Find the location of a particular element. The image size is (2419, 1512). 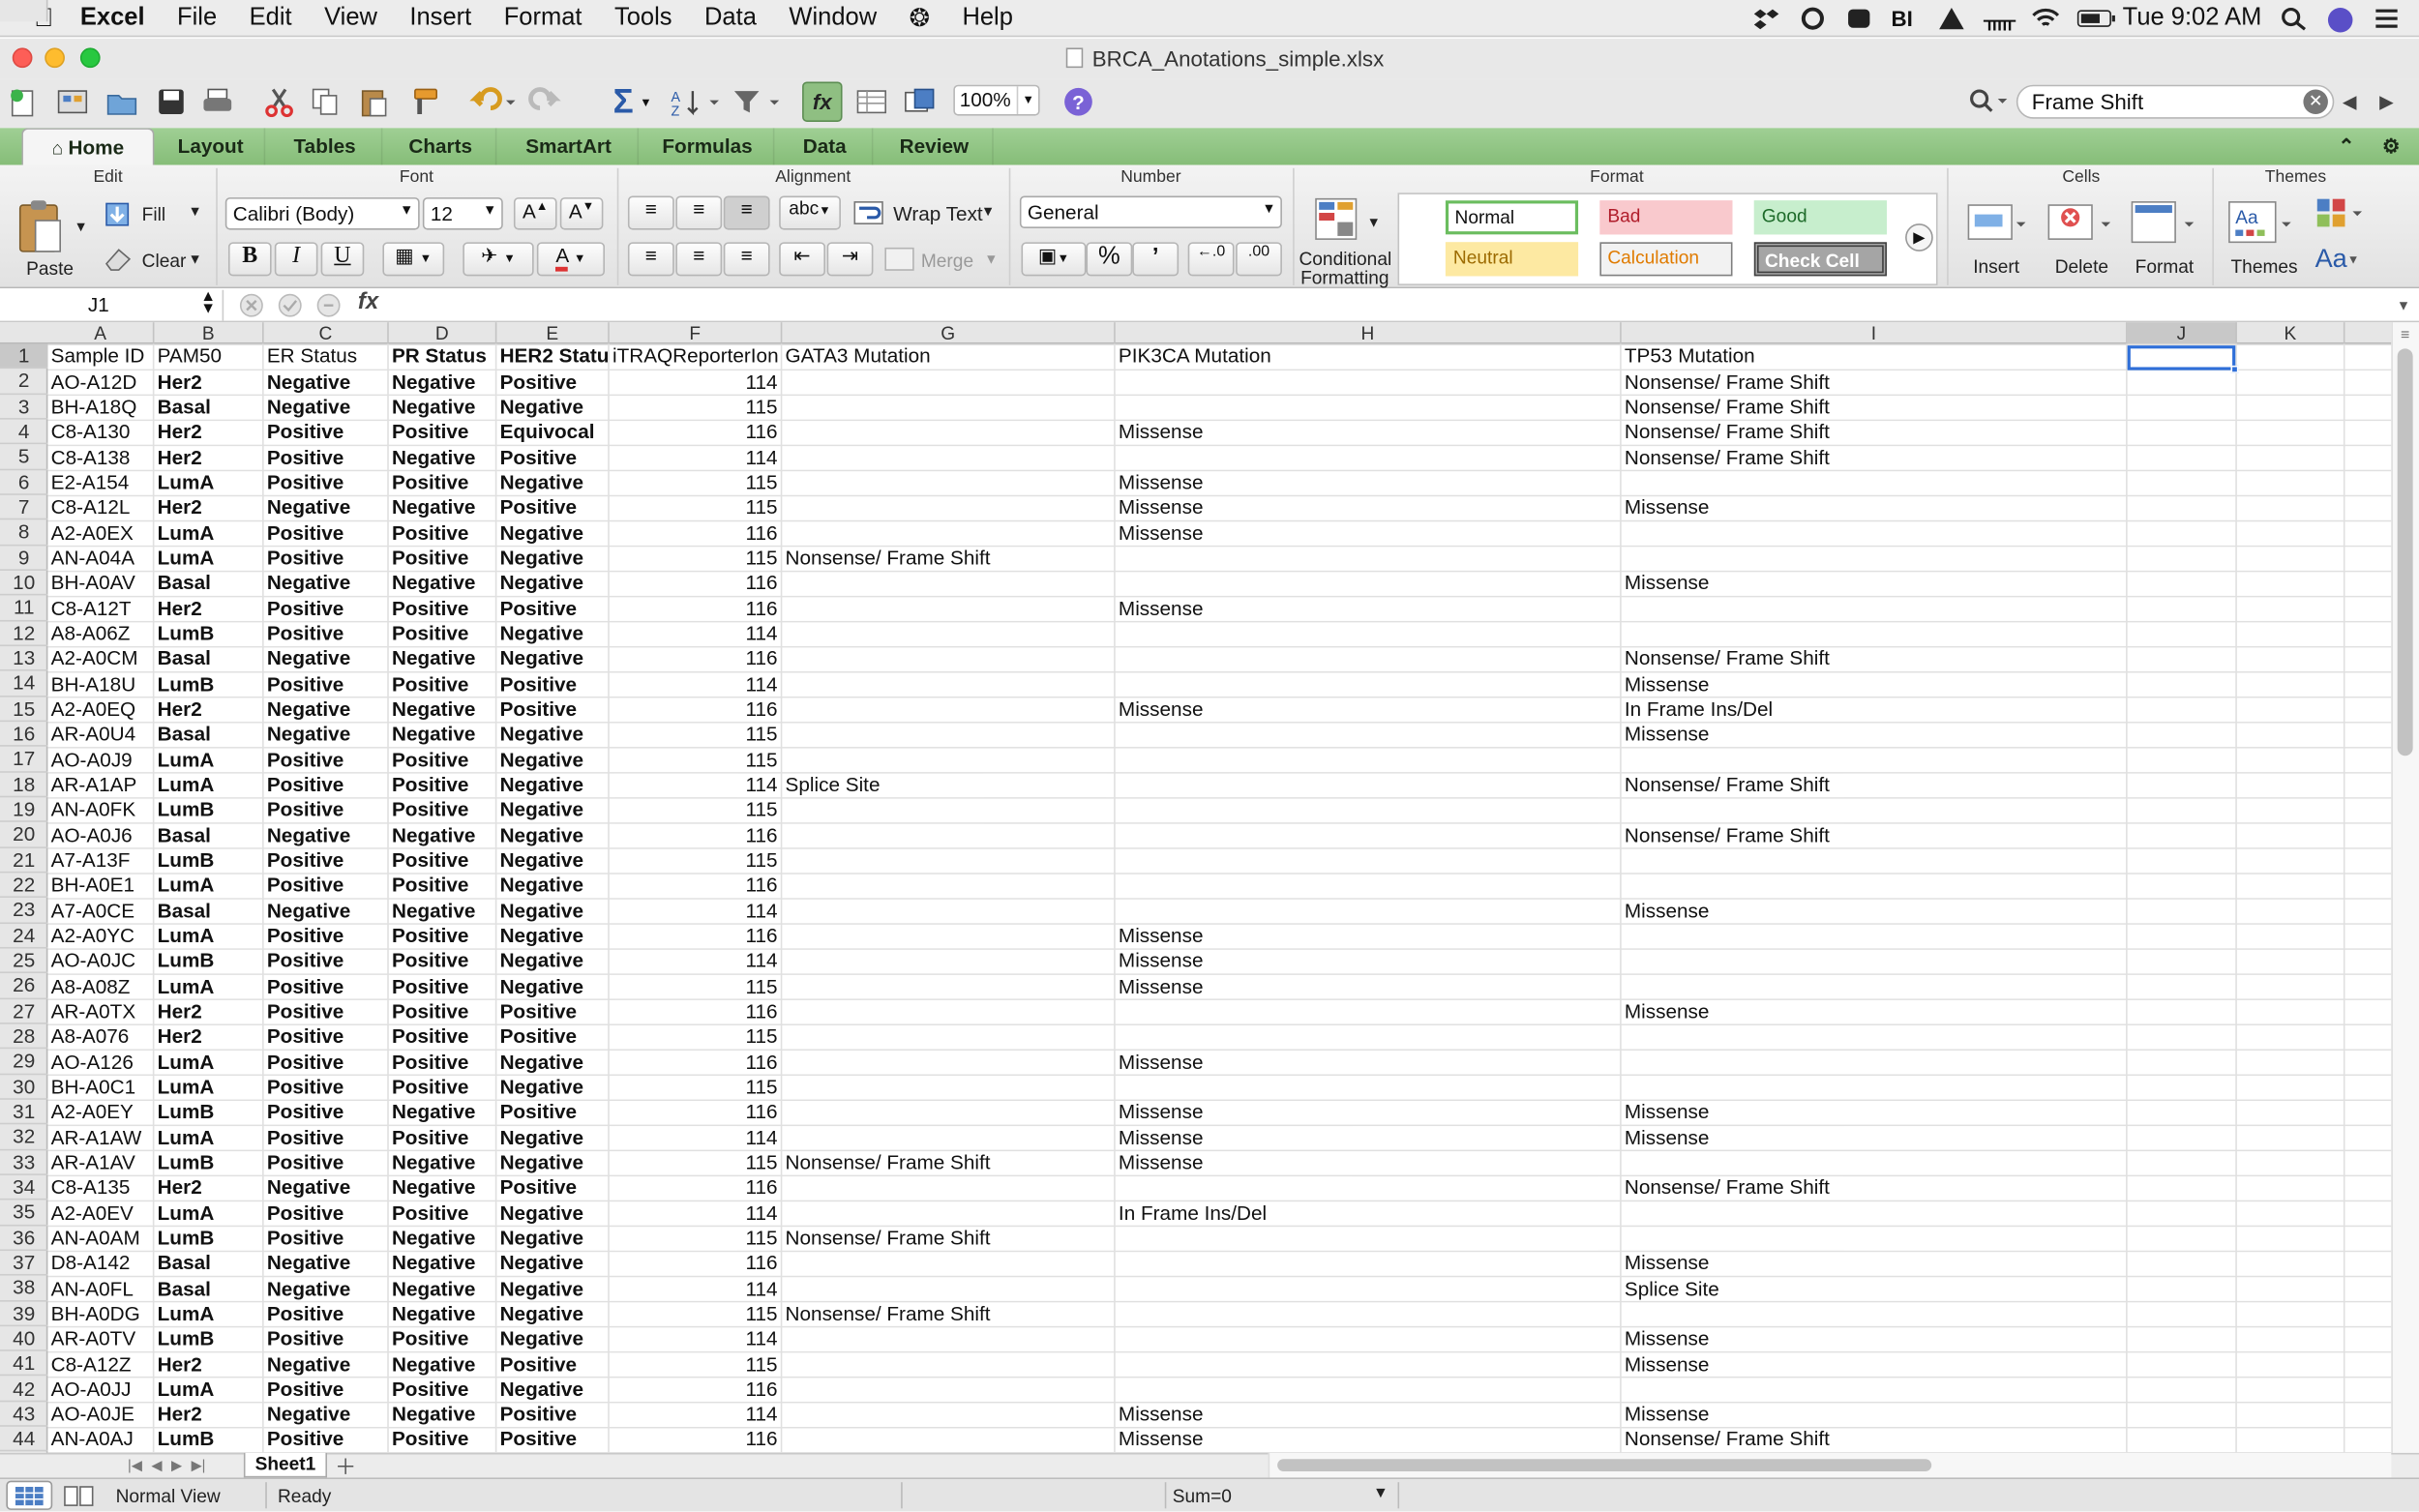

print-icon is located at coordinates (217, 102).